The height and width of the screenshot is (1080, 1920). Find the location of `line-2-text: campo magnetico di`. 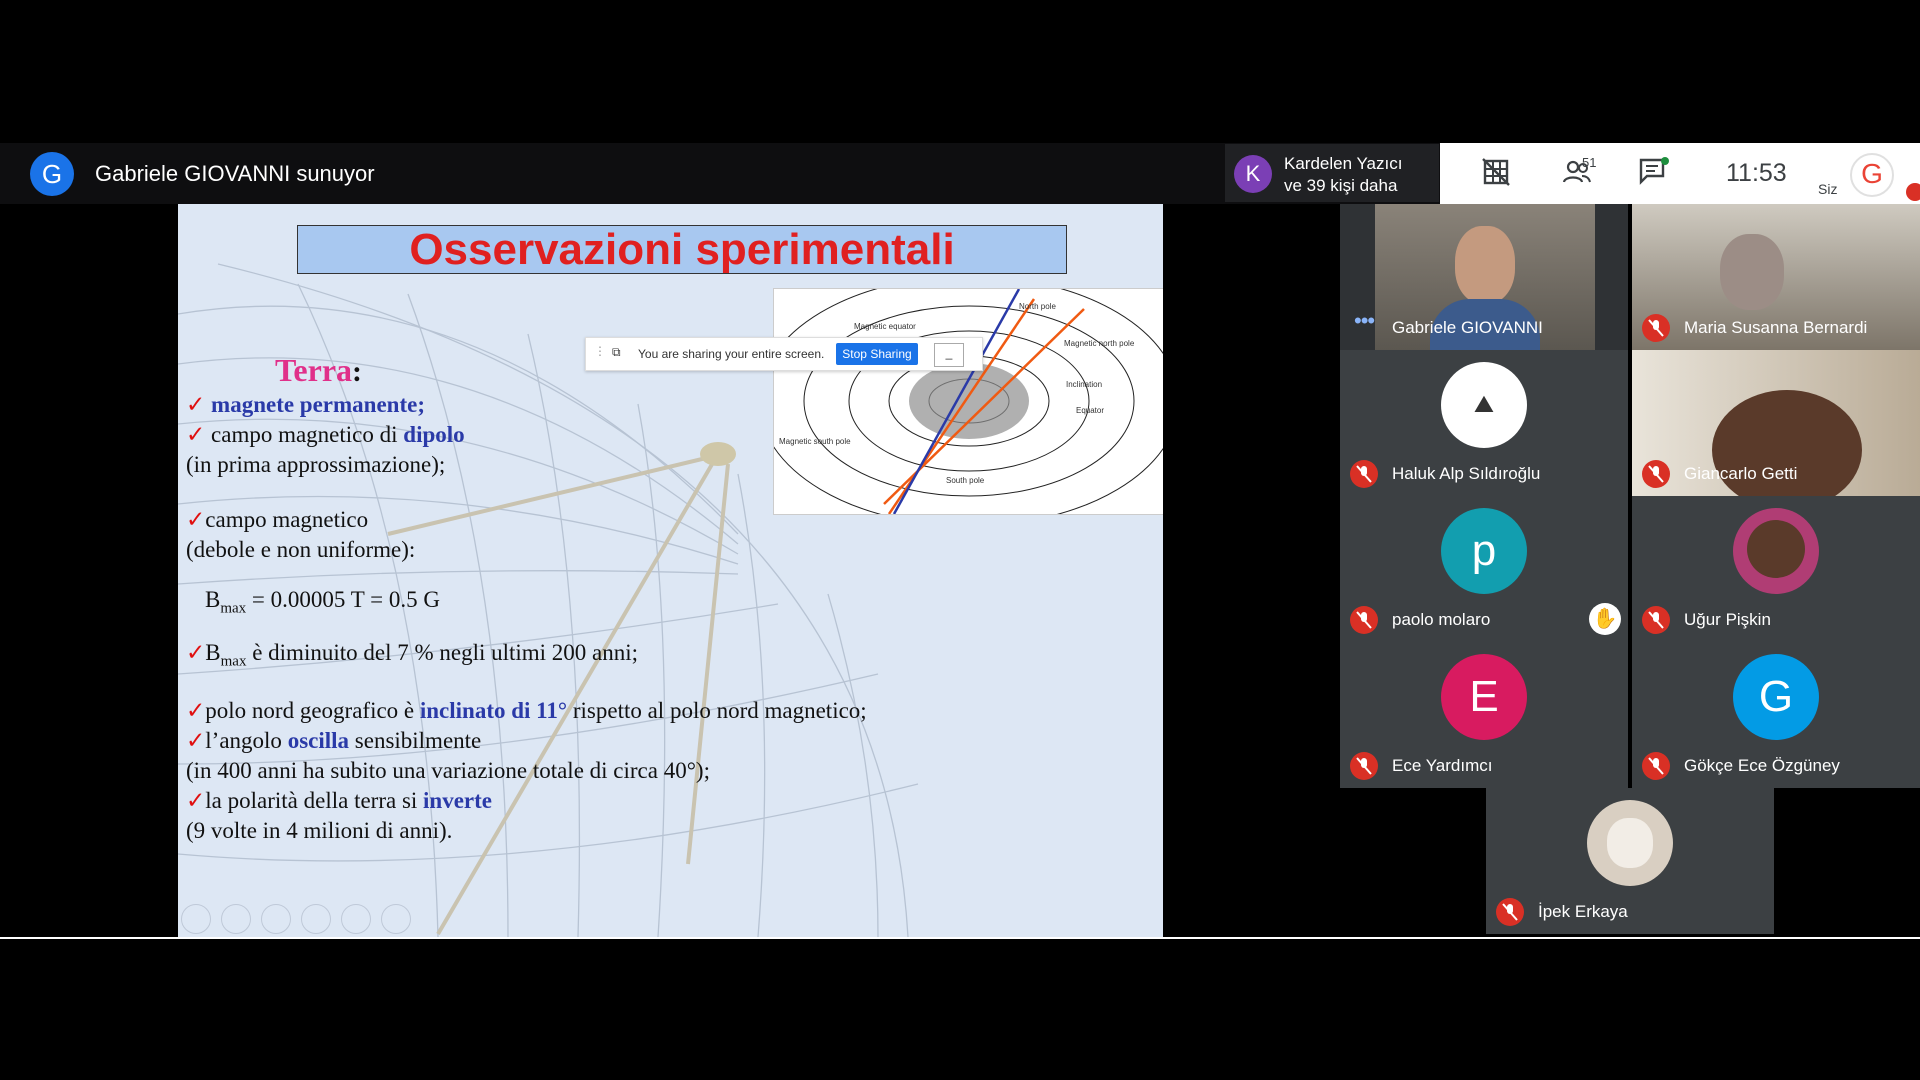

line-2-text: campo magnetico di is located at coordinates (307, 434).